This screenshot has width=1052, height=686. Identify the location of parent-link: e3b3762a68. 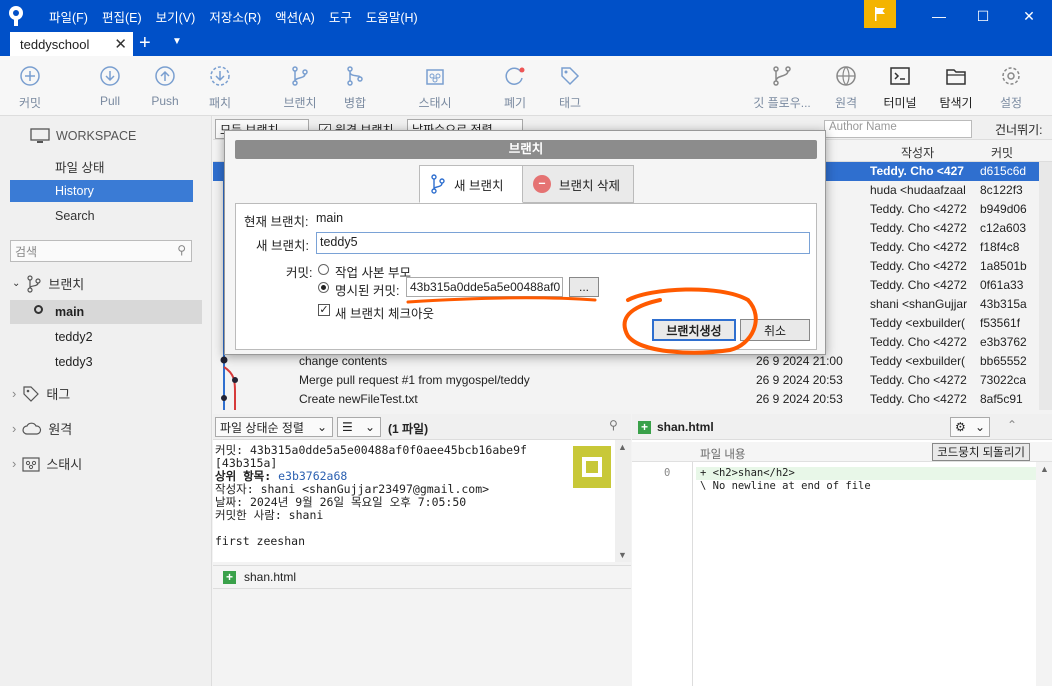
(312, 476).